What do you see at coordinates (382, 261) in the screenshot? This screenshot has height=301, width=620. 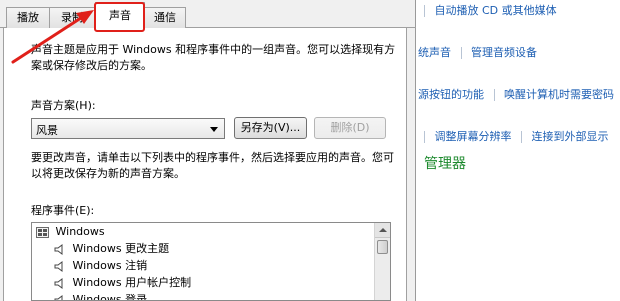 I see `list-scrollbar` at bounding box center [382, 261].